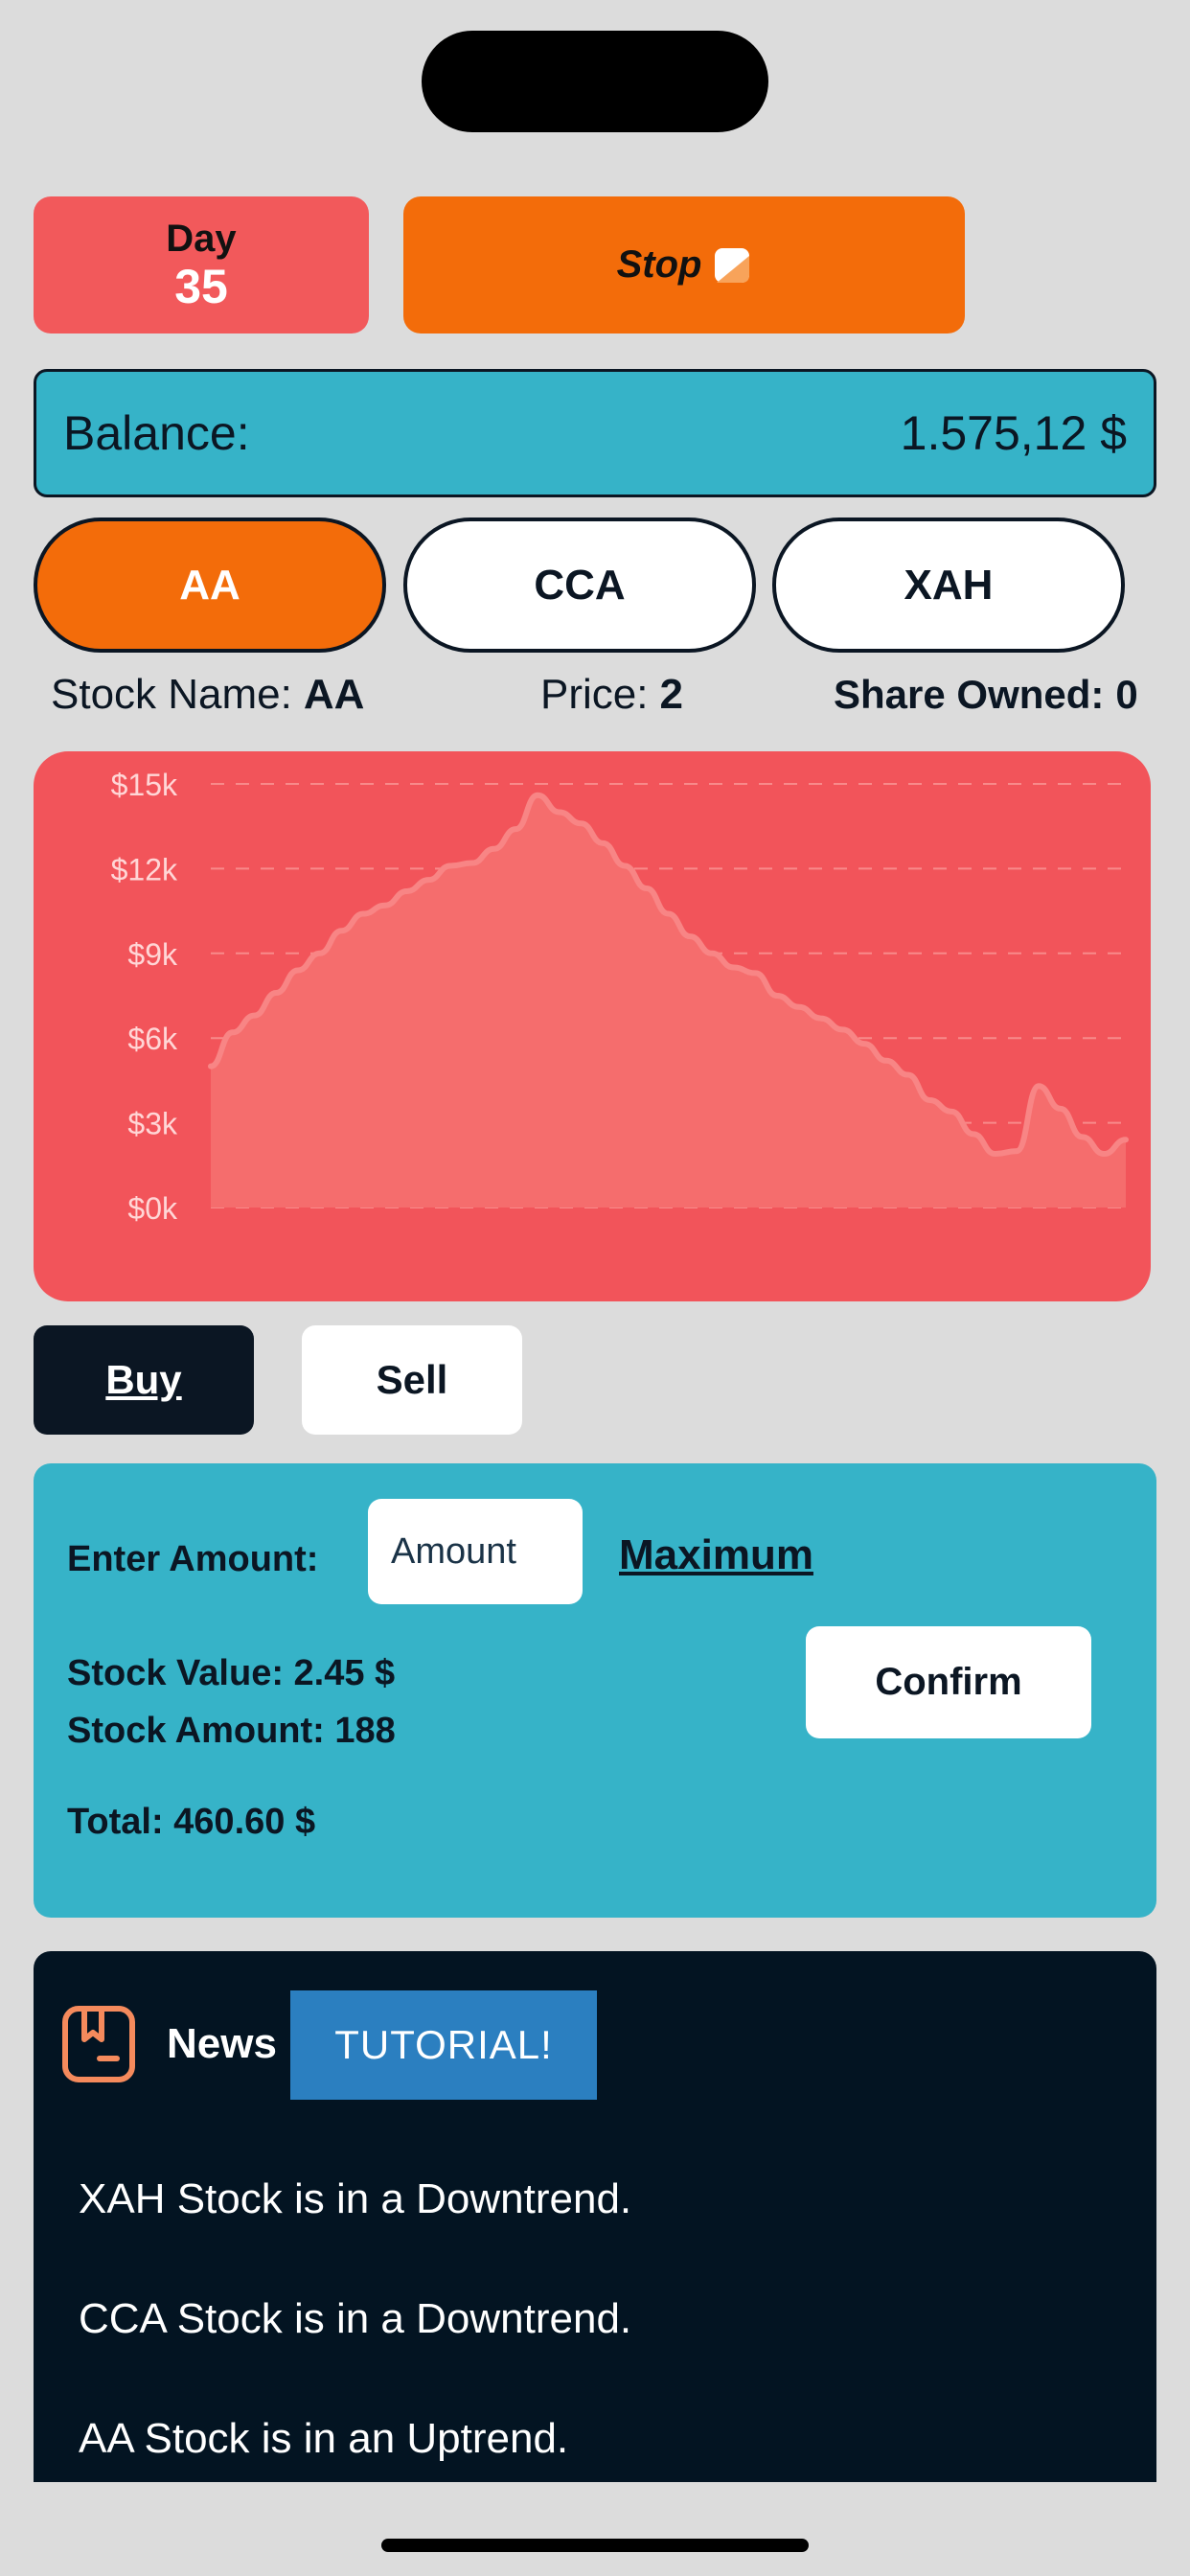 Image resolution: width=1190 pixels, height=2576 pixels. I want to click on stock-name-label: Stock Name:, so click(171, 694).